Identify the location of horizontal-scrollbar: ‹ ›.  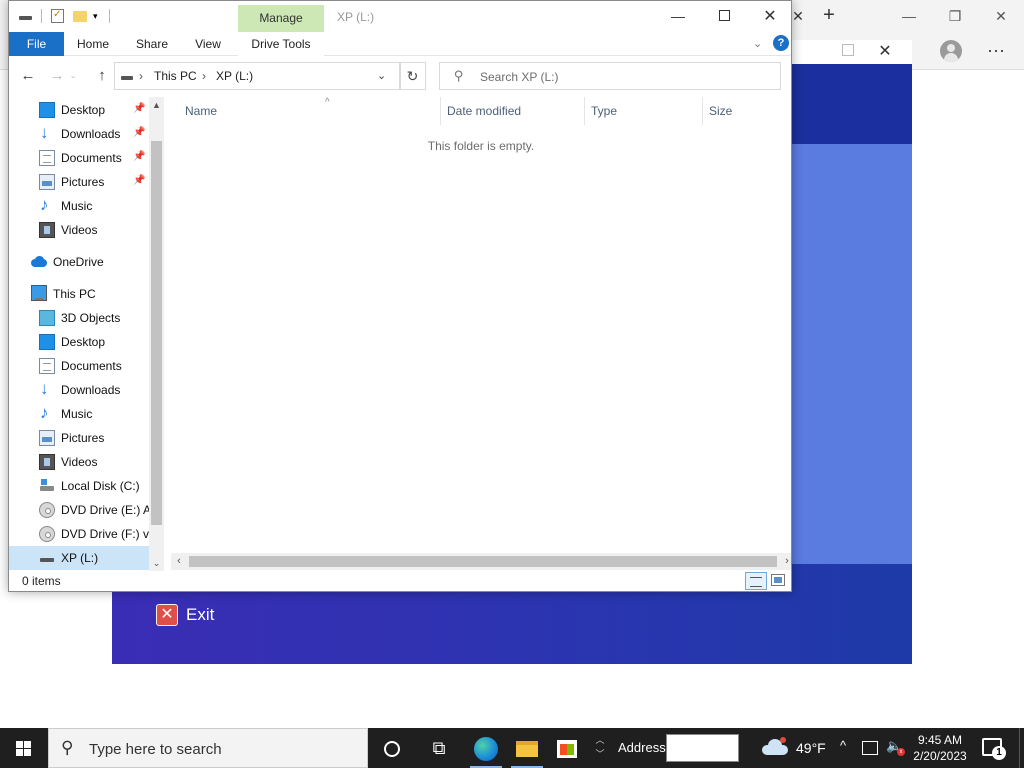
(481, 561).